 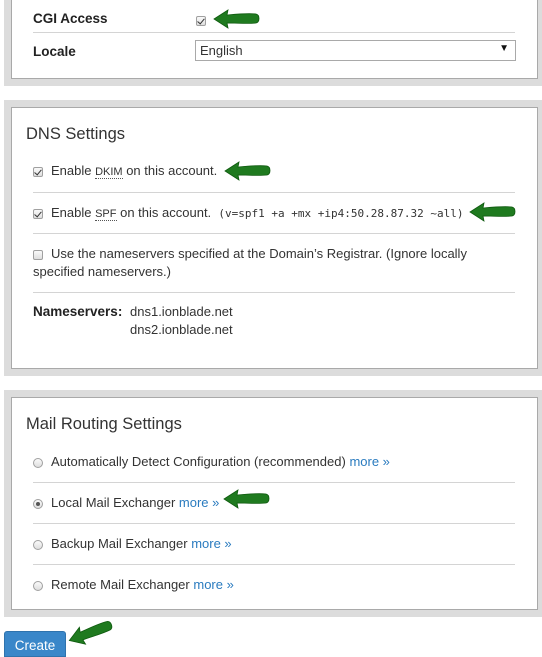 What do you see at coordinates (120, 584) in the screenshot?
I see `option-label: Remote Mail Exchanger` at bounding box center [120, 584].